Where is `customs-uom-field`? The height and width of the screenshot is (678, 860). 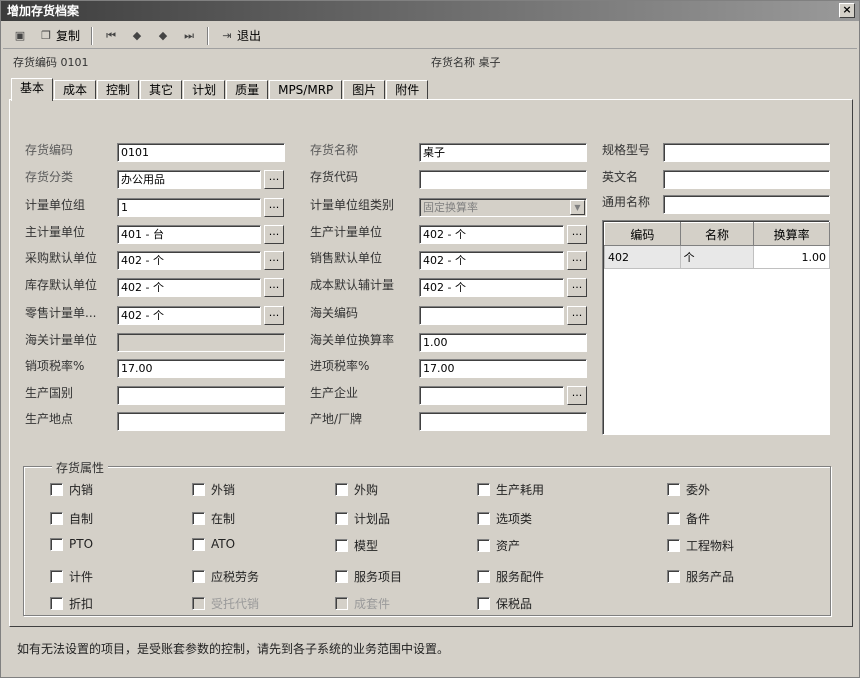
customs-uom-field is located at coordinates (201, 342).